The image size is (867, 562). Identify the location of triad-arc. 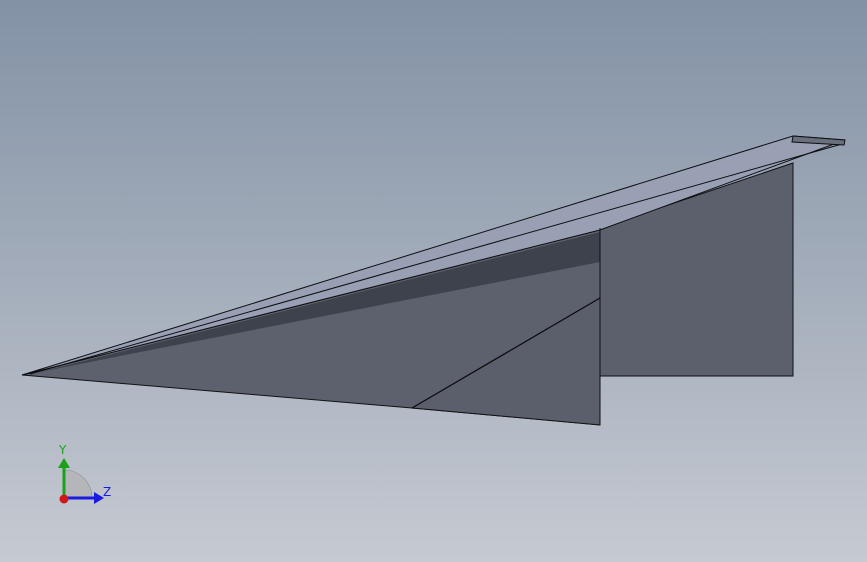
(78, 484).